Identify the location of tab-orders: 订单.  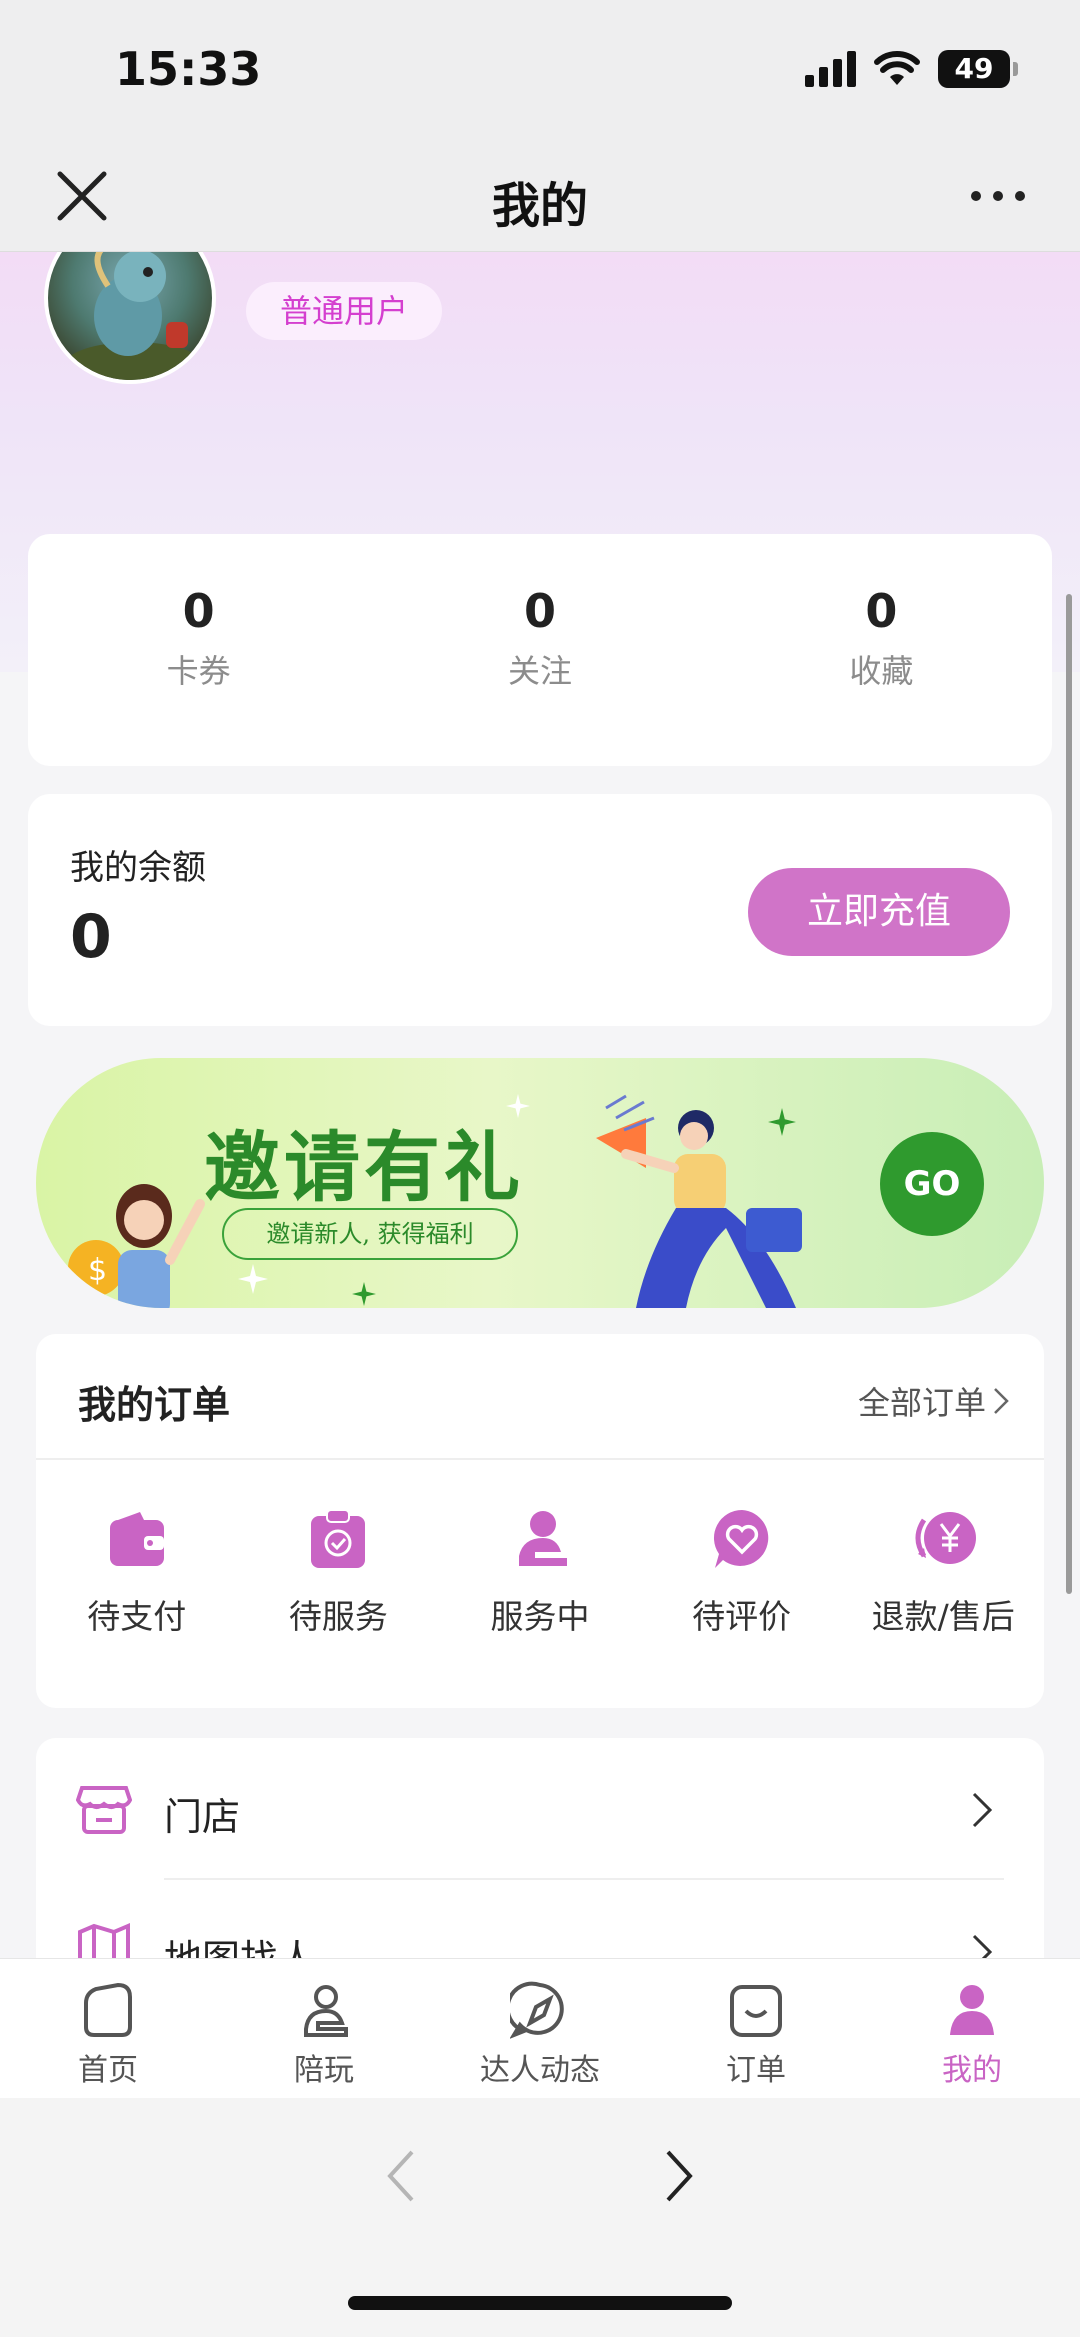
(756, 2028).